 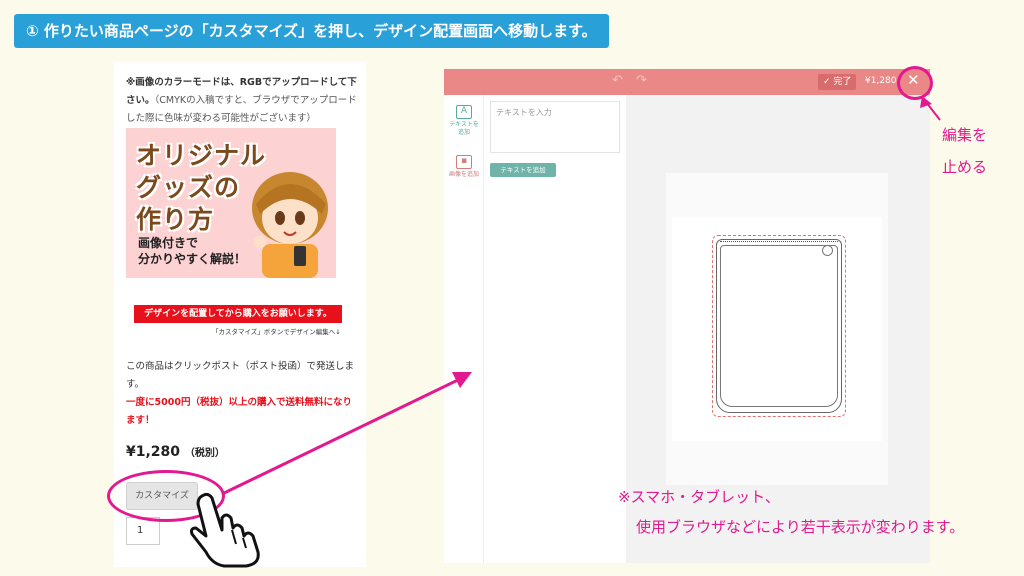 I want to click on cut-line, so click(x=779, y=241).